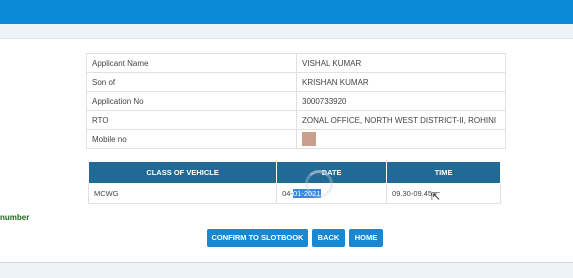  I want to click on top-header-bar, so click(286, 12).